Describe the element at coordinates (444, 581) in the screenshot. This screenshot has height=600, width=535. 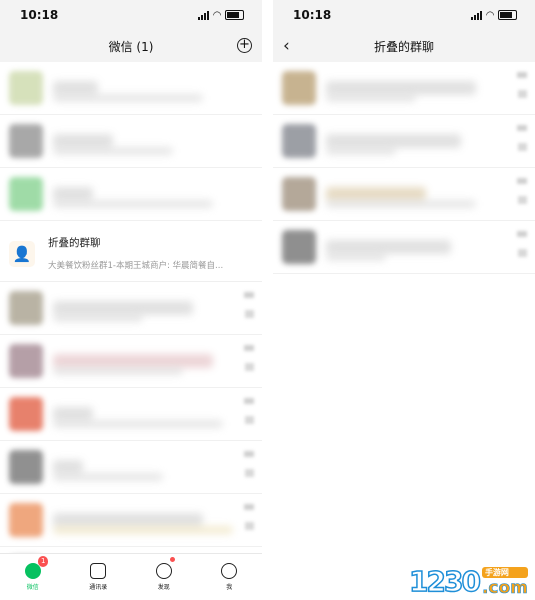
I see `watermark-main: 1230` at that location.